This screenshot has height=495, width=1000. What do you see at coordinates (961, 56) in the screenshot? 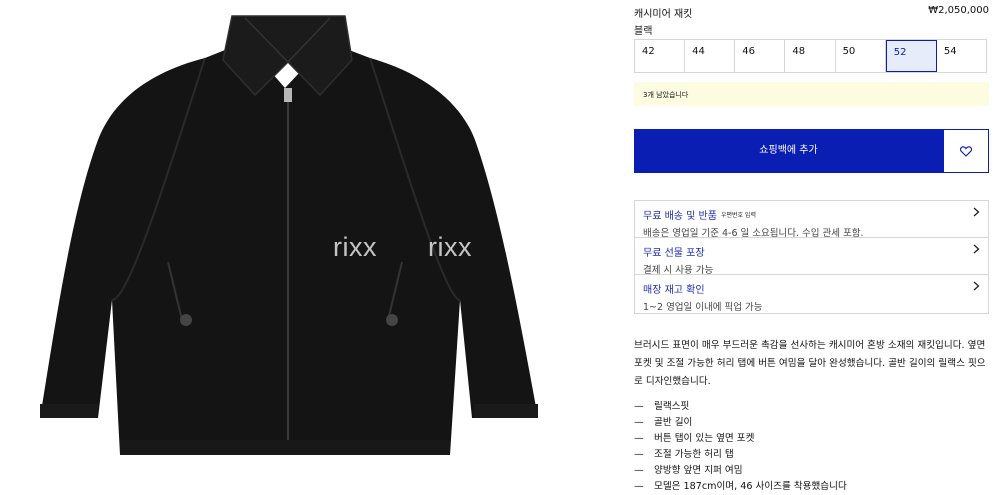
I see `size-option: 54` at bounding box center [961, 56].